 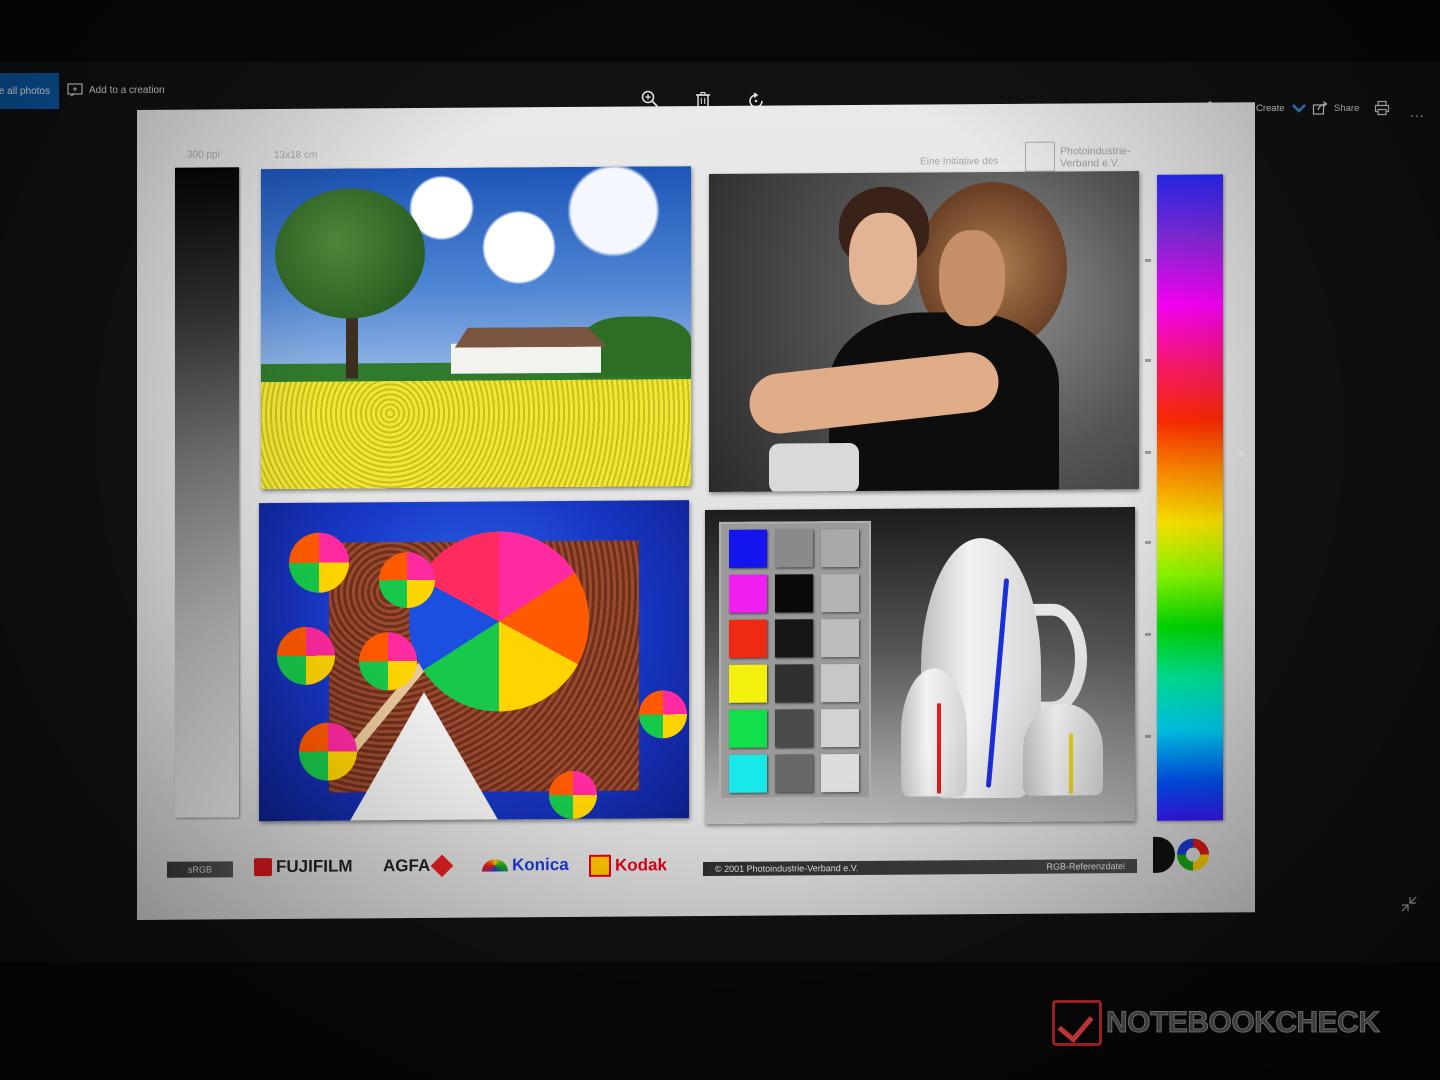 I want to click on share-button: Share, so click(x=1335, y=108).